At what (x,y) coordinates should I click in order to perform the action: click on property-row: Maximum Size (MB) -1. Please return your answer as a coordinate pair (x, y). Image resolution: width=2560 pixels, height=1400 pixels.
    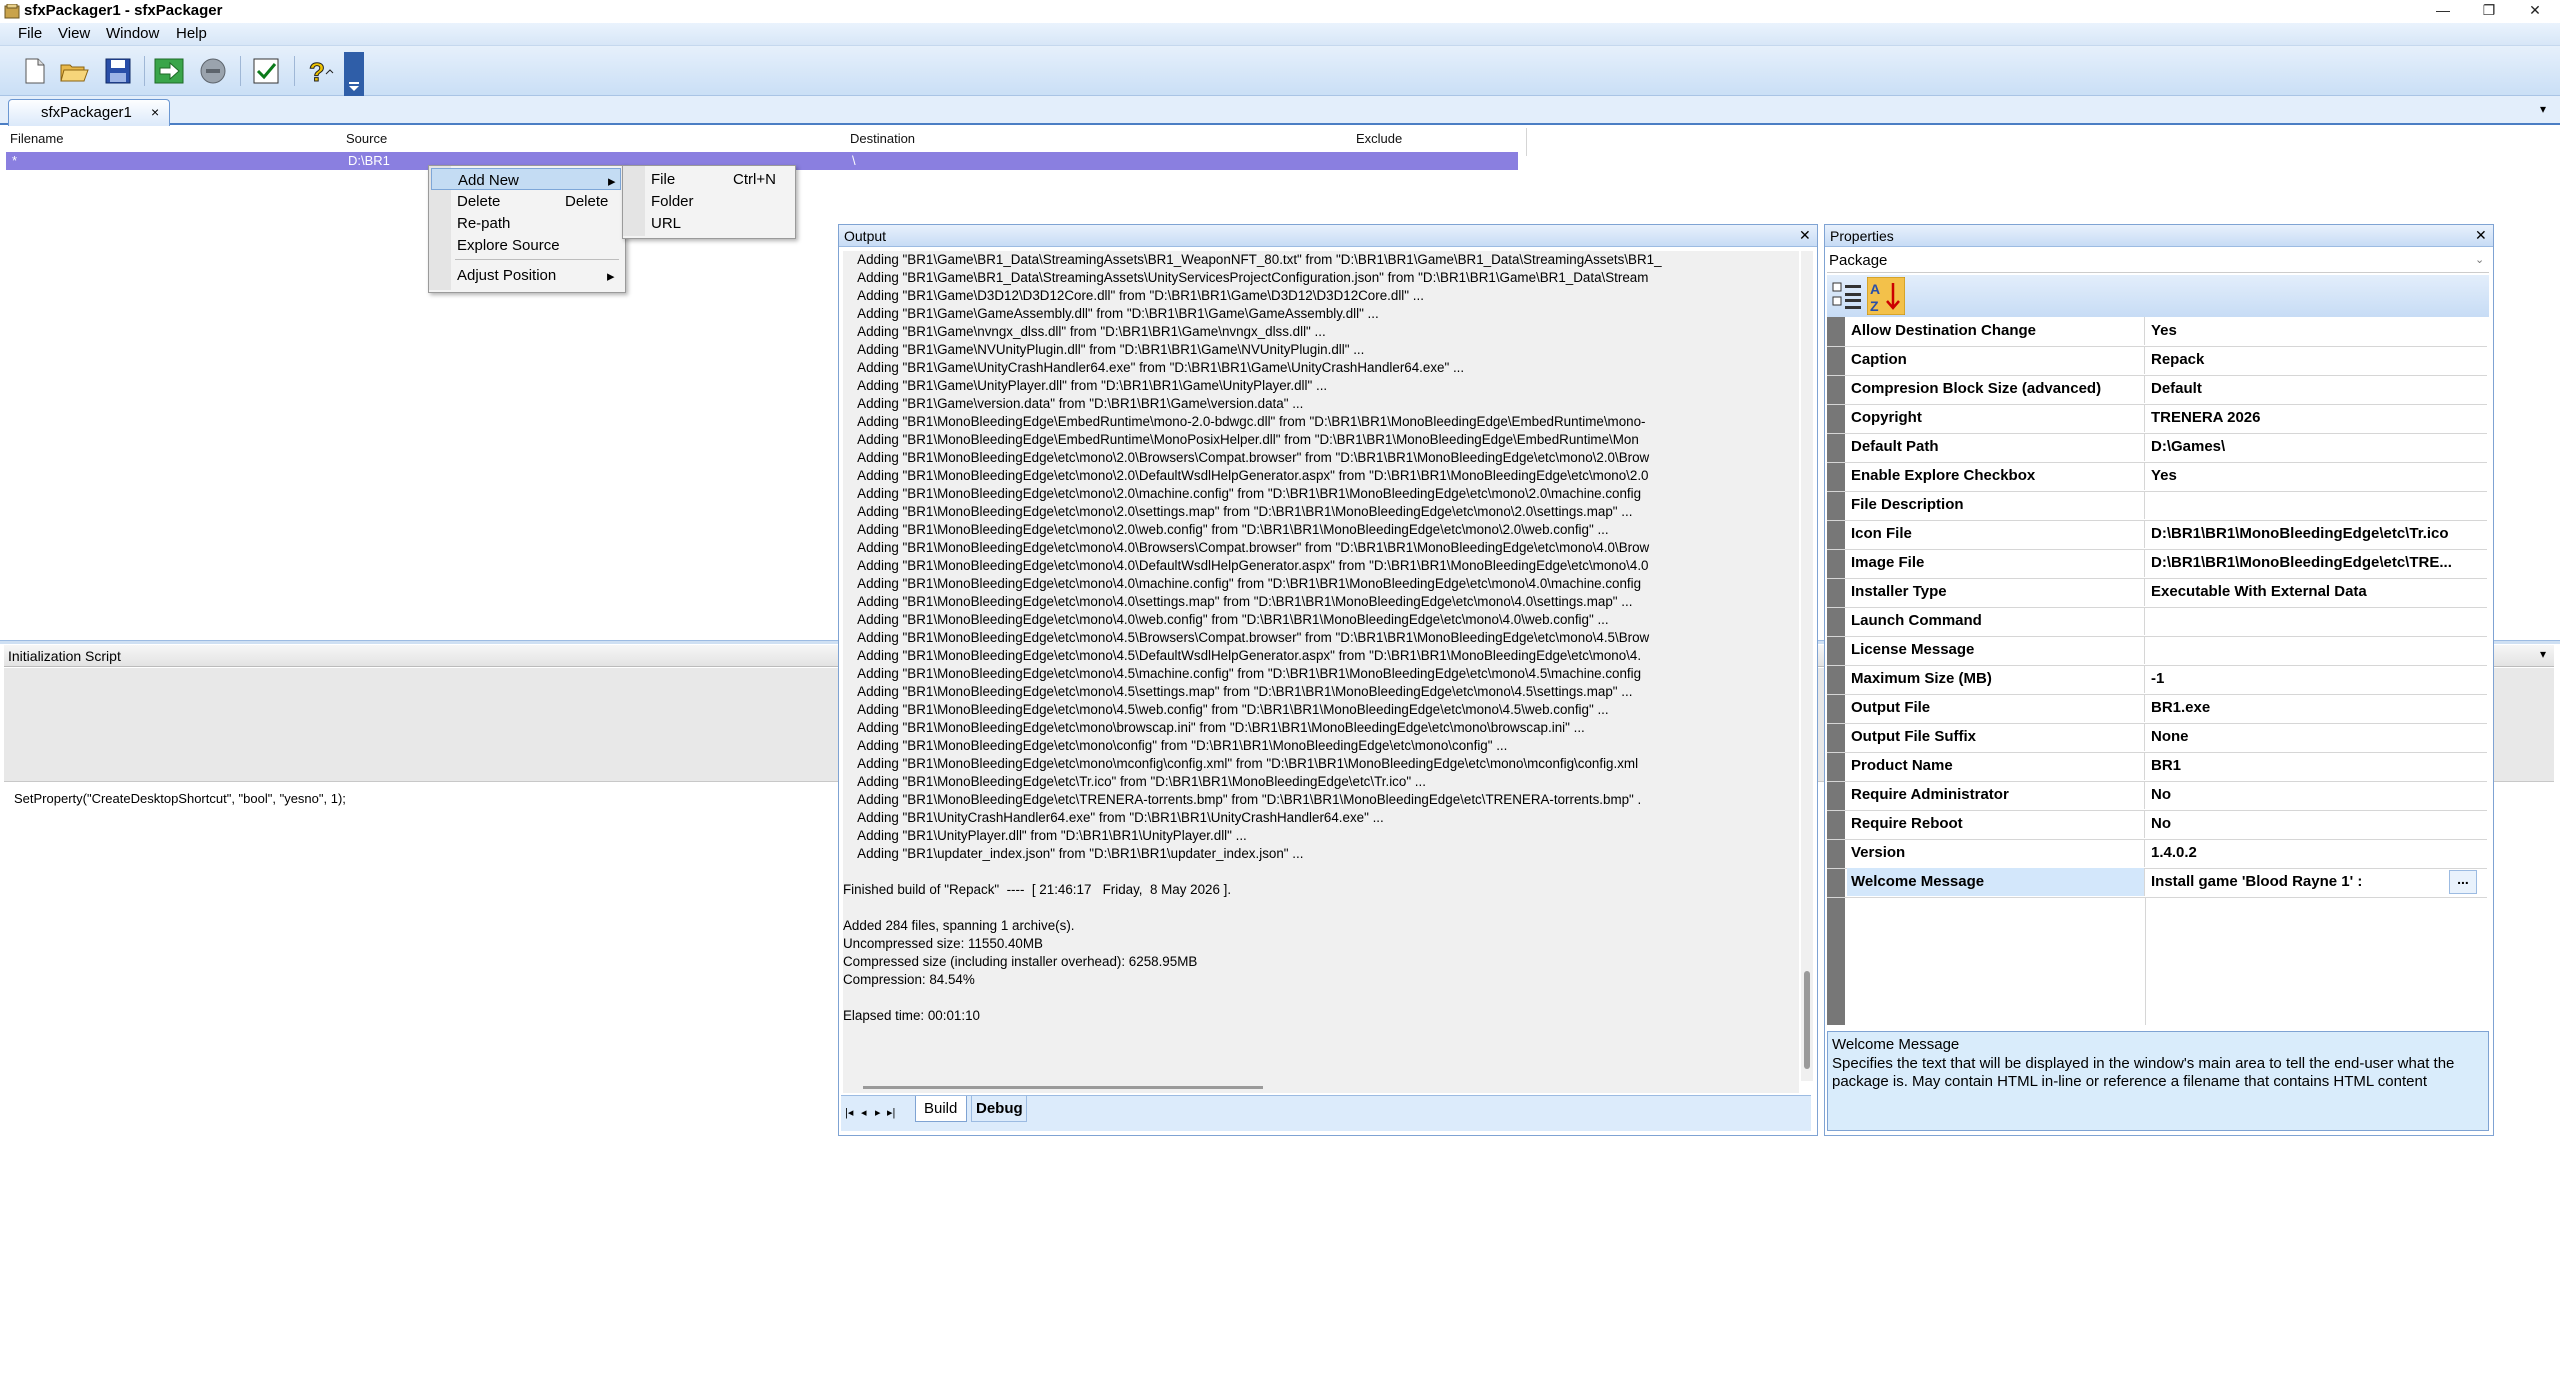
    Looking at the image, I should click on (2157, 680).